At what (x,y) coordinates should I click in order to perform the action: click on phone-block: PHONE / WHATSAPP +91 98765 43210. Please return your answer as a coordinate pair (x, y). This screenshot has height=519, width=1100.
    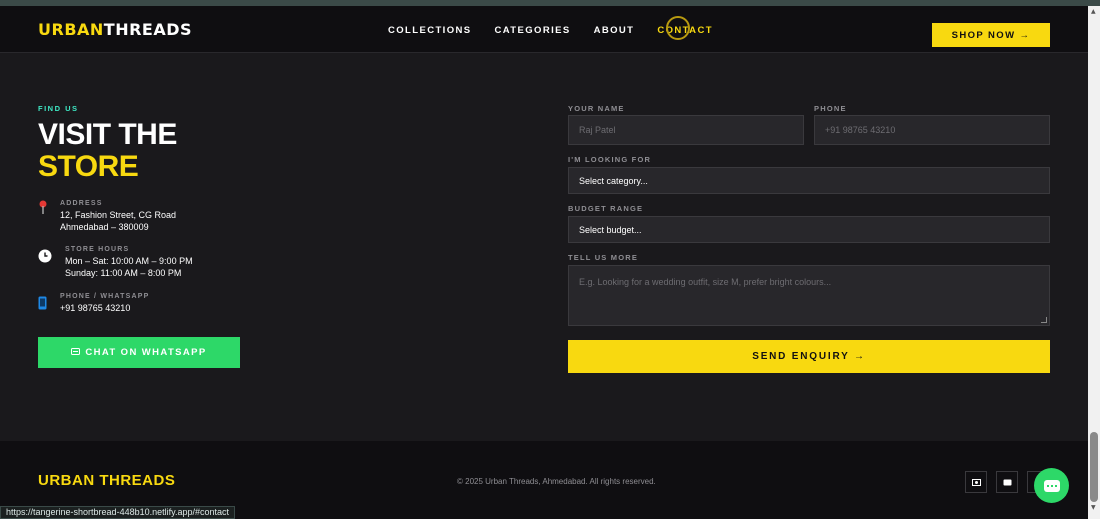
    Looking at the image, I should click on (93, 304).